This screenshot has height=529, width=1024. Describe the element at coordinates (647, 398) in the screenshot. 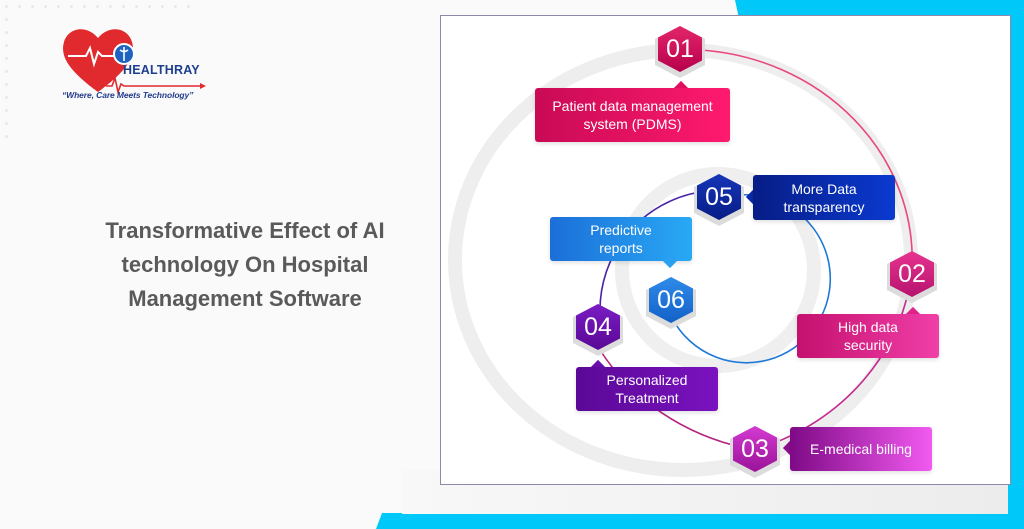

I see `step-04-label-line: Treatment` at that location.